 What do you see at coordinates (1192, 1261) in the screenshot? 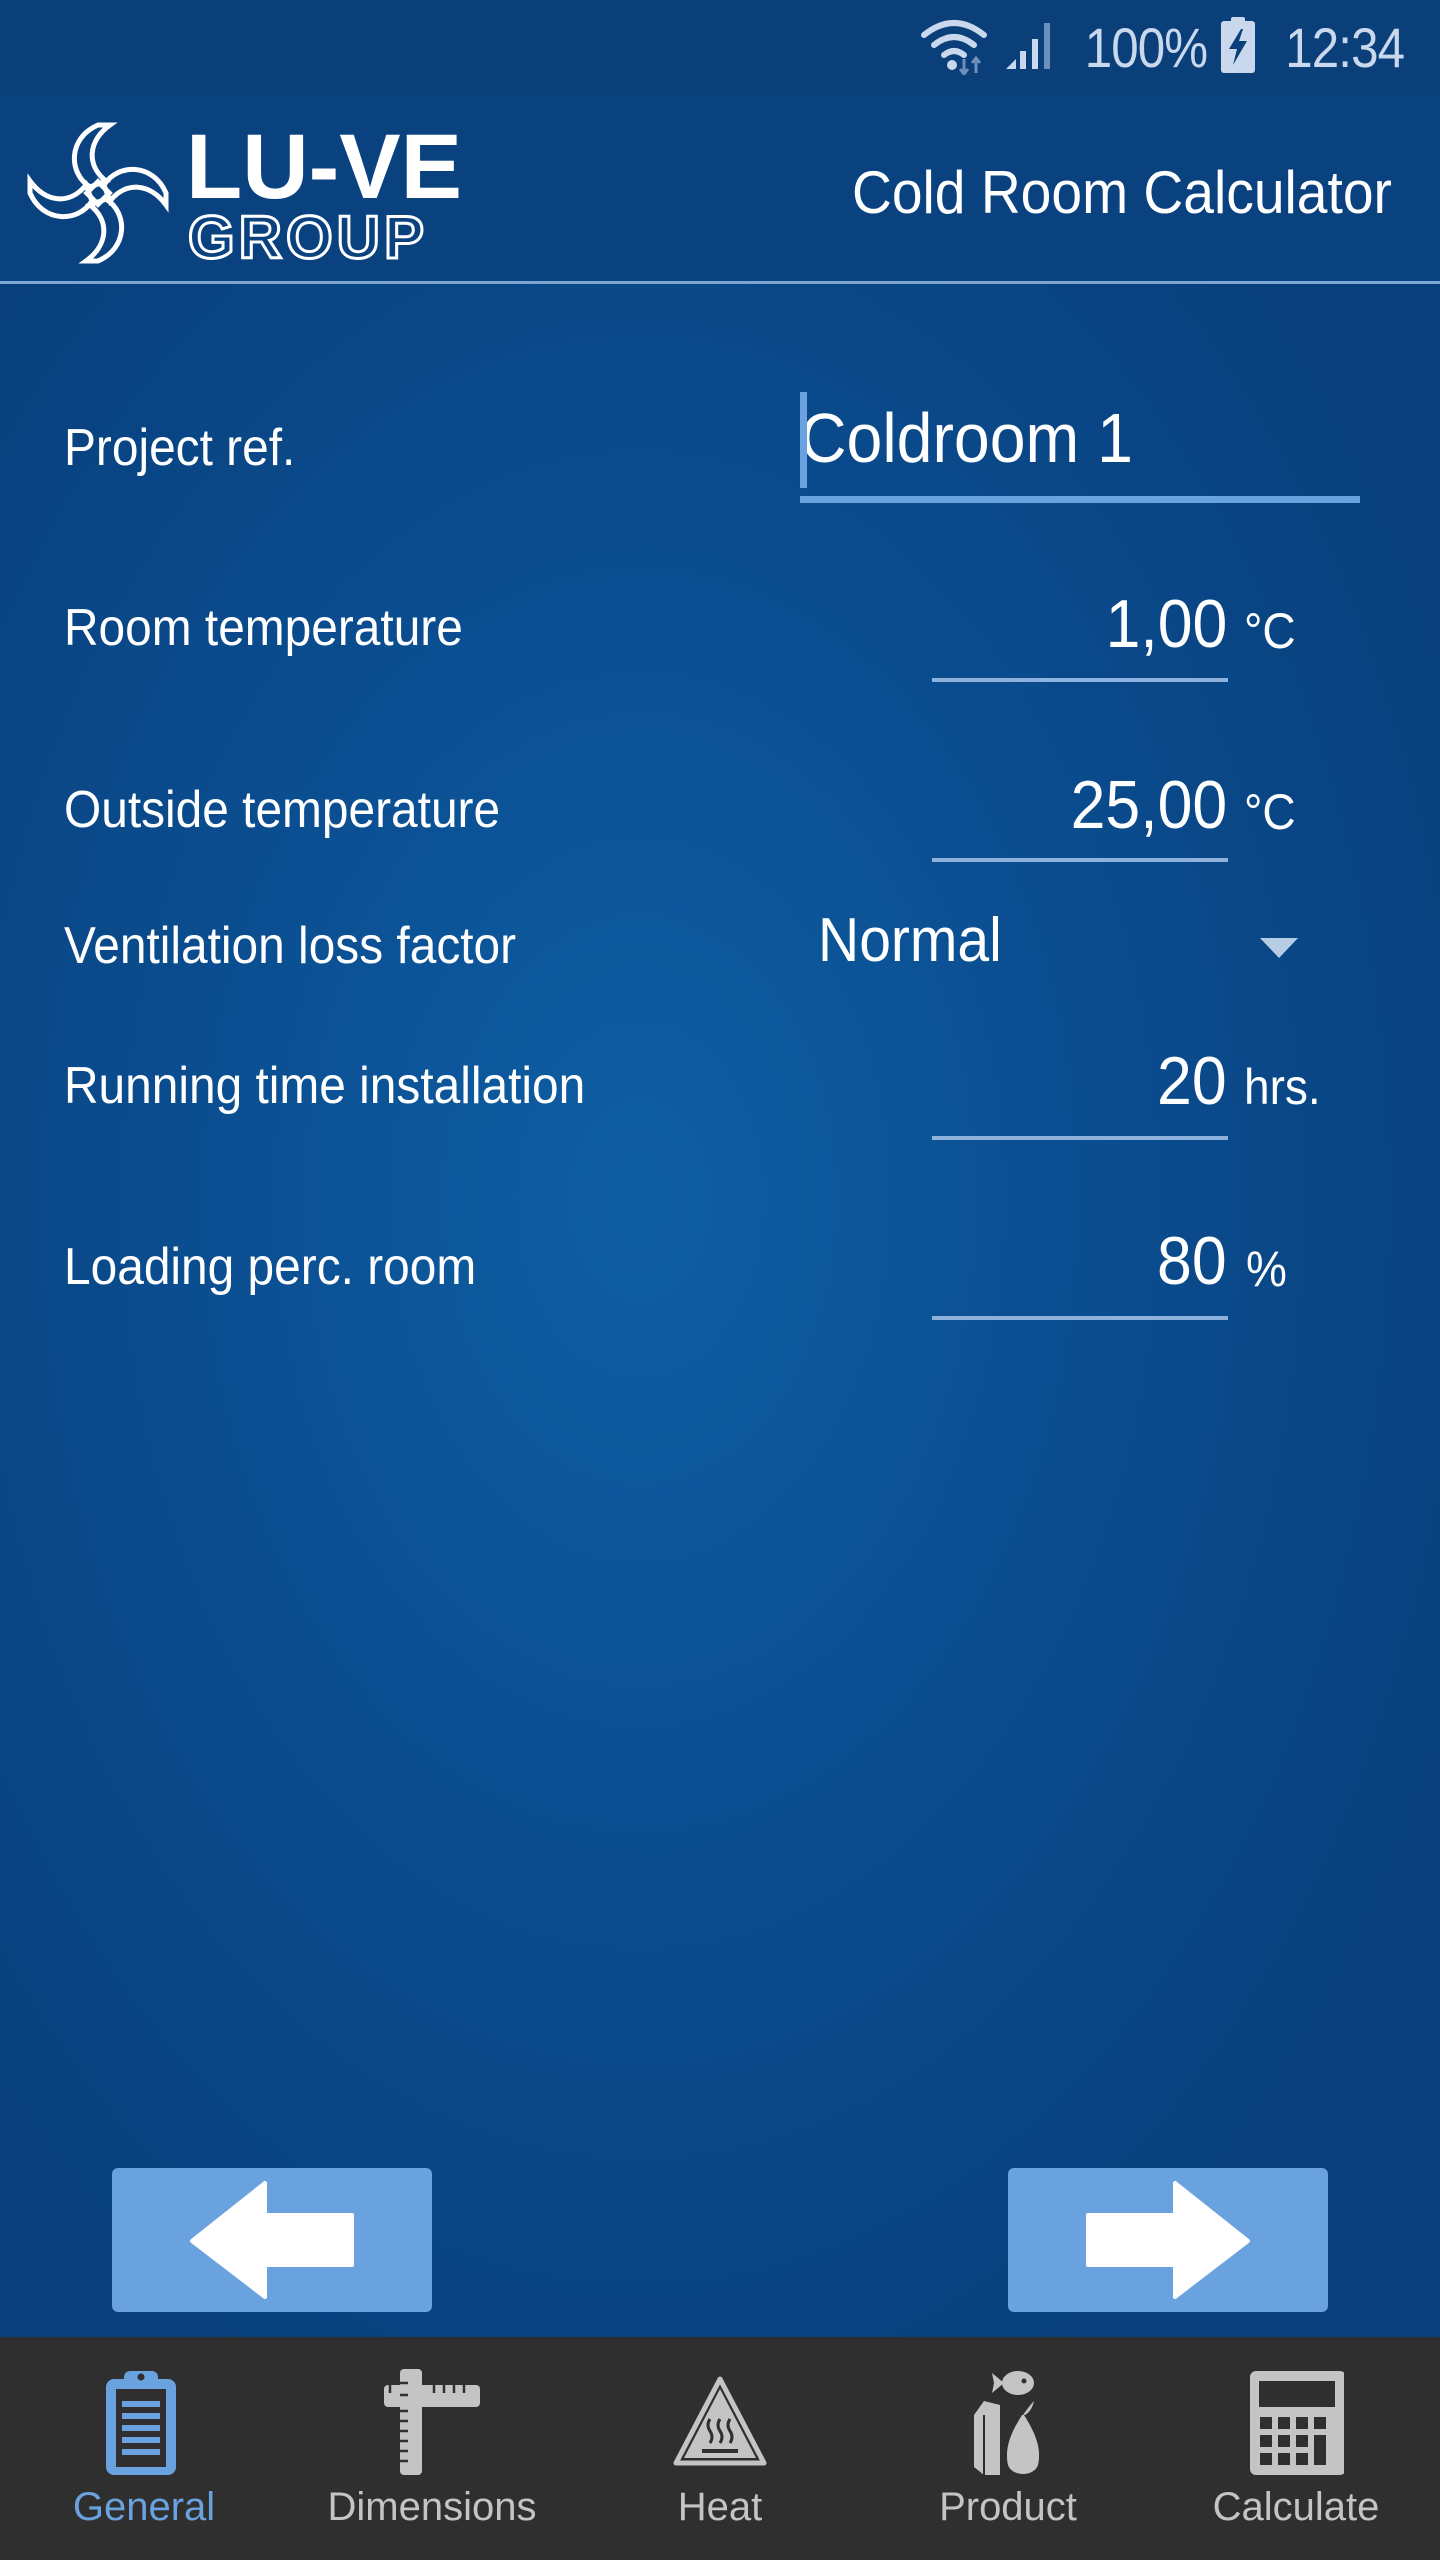
I see `loading-perc-value: 80` at bounding box center [1192, 1261].